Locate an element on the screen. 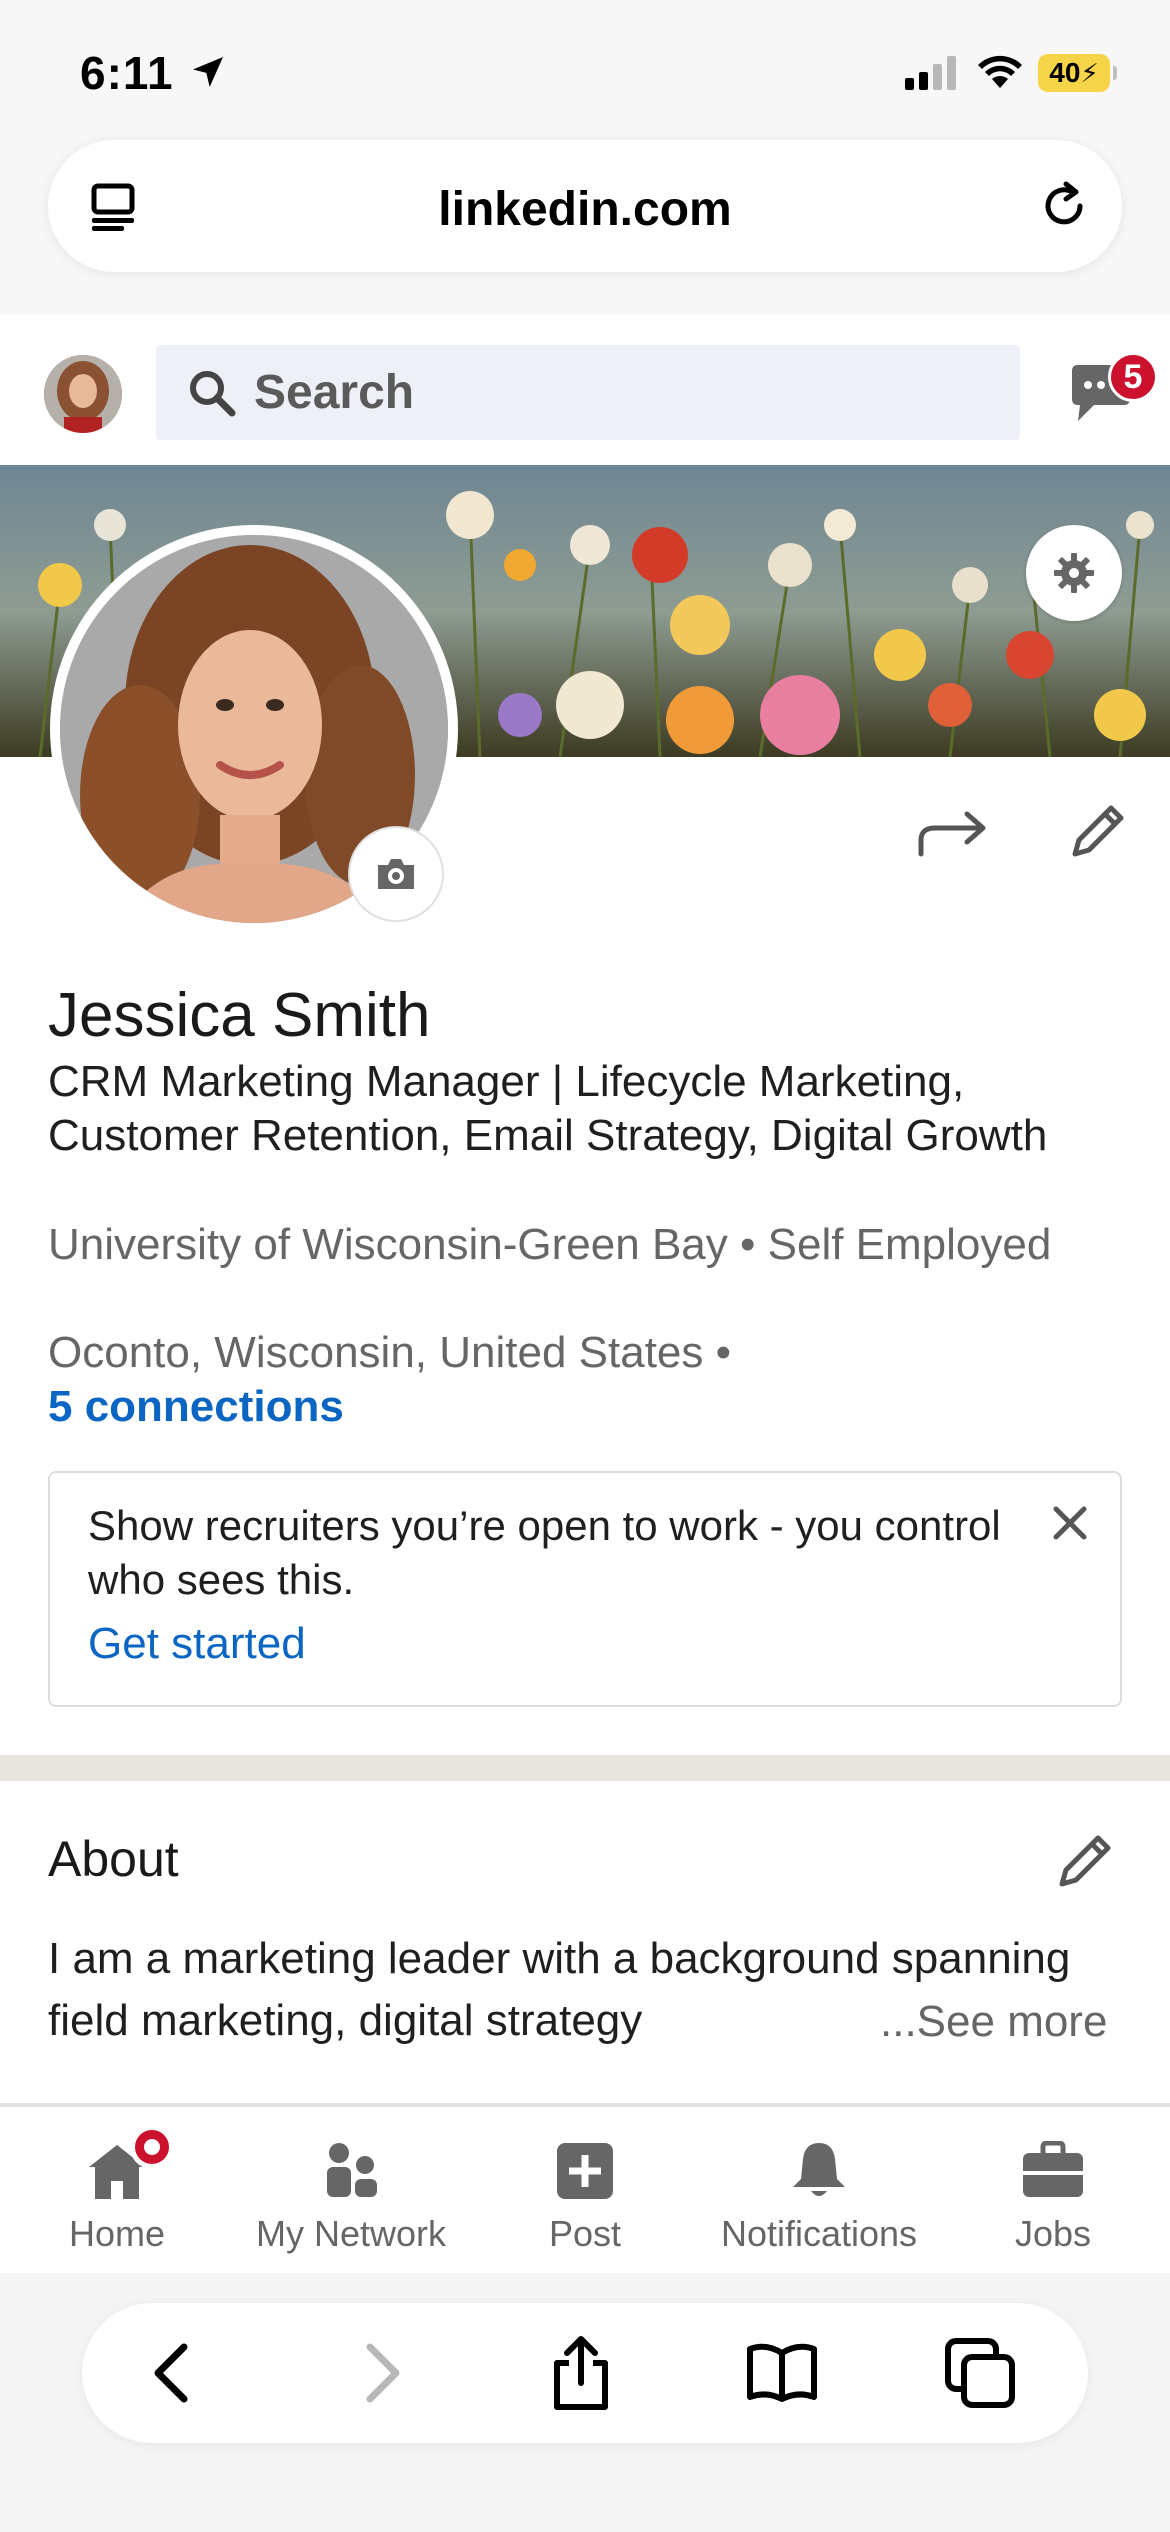 This screenshot has width=1170, height=2532. nav-my-network-label: My Network is located at coordinates (351, 2233).